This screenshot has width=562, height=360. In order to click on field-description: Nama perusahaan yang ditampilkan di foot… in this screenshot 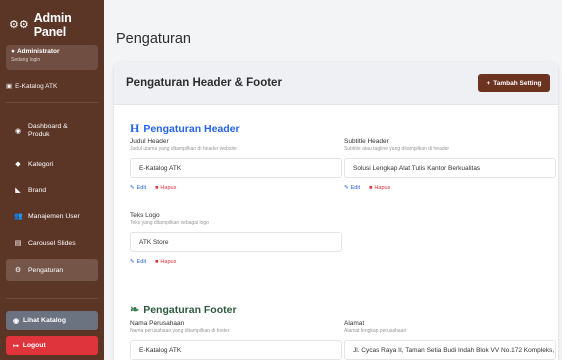, I will do `click(180, 331)`.